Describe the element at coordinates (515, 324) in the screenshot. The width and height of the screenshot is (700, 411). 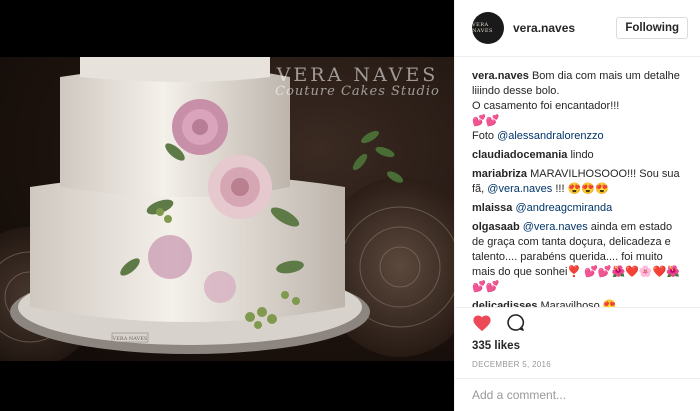
I see `speech-bubble-icon` at that location.